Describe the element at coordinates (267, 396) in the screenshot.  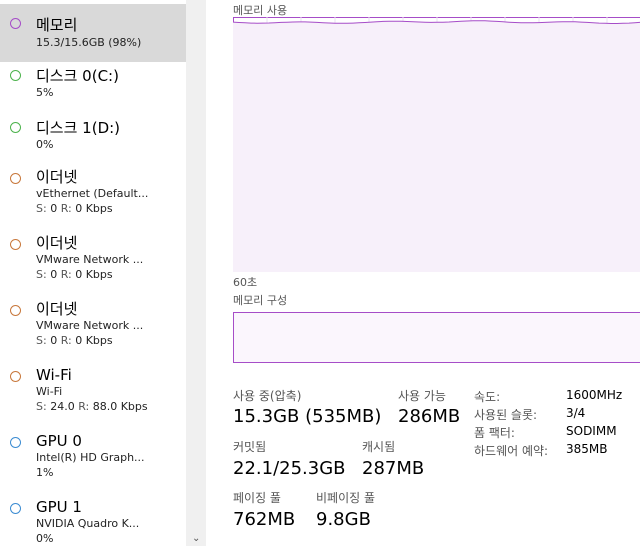
I see `in-use-label: 사용 중(압축)` at that location.